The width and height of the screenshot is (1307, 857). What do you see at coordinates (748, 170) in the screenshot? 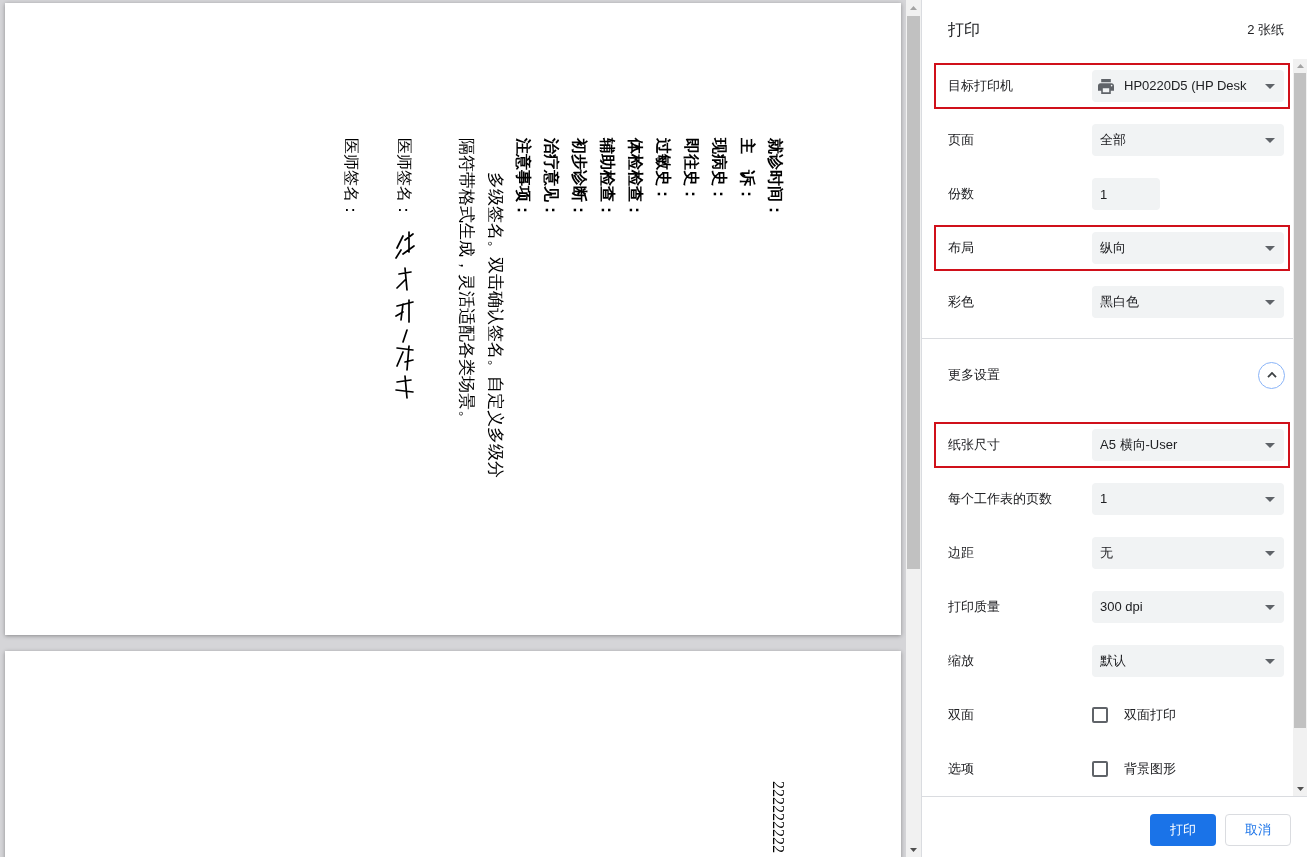
I see `field-label: 主 诉：` at bounding box center [748, 170].